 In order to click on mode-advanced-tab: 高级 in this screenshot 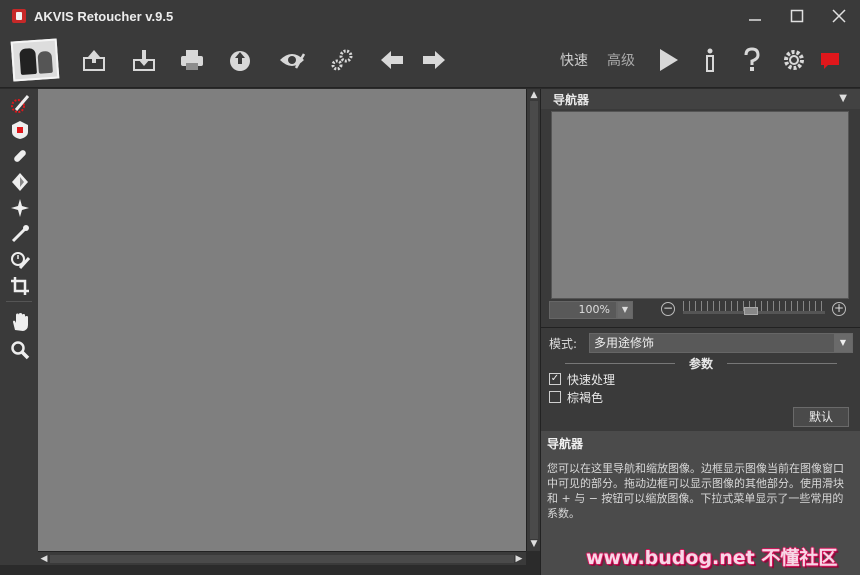, I will do `click(621, 60)`.